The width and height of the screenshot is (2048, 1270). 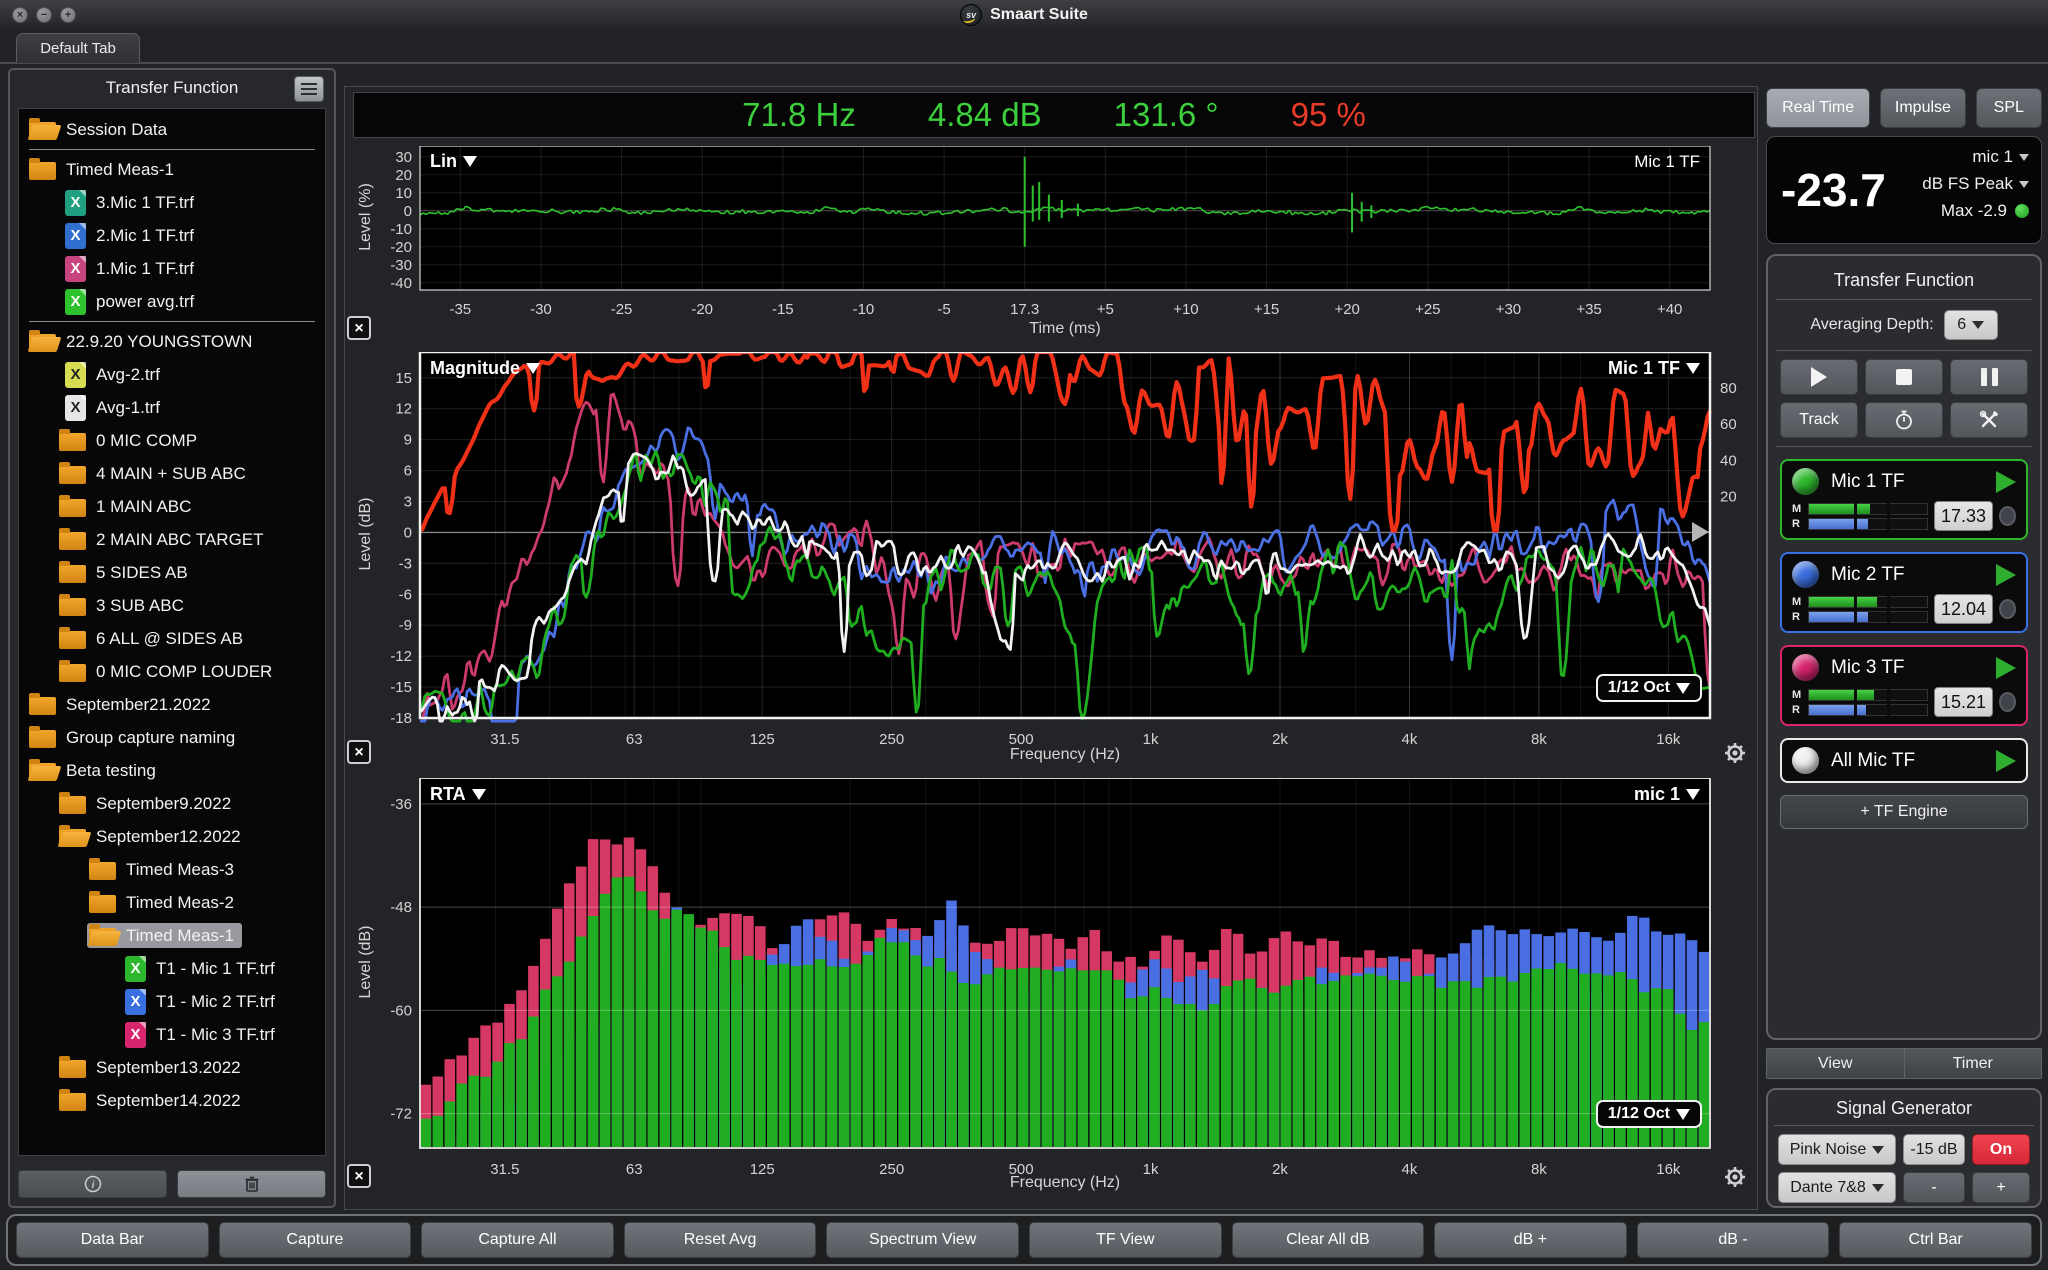 I want to click on tree-item-folder: Timed Meas-2, so click(x=172, y=902).